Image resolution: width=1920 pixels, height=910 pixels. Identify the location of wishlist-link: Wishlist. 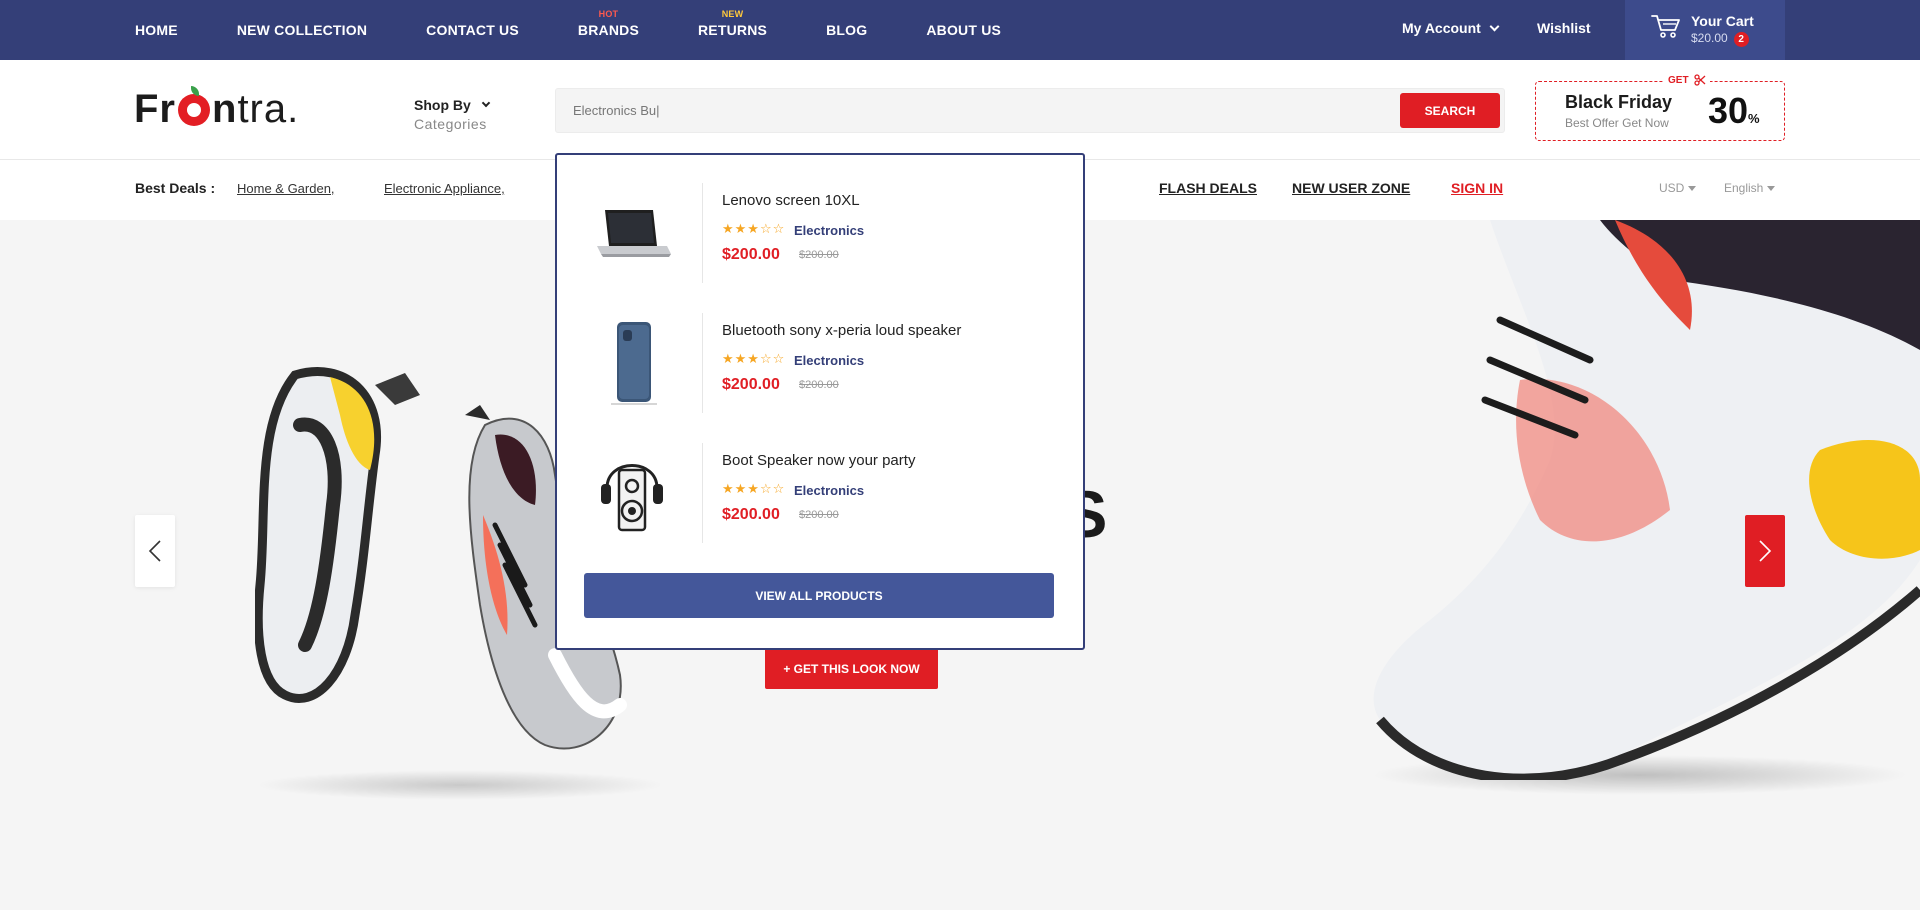
(1564, 28).